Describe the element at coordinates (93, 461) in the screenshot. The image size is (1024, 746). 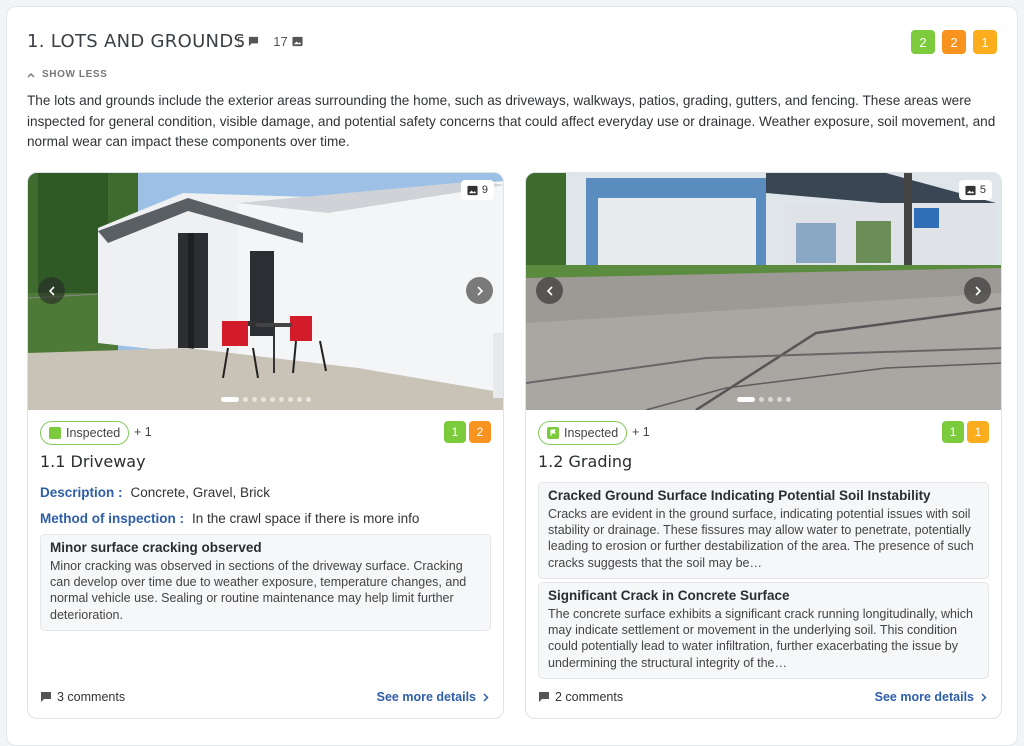
I see `item-title: 1.1 Driveway` at that location.